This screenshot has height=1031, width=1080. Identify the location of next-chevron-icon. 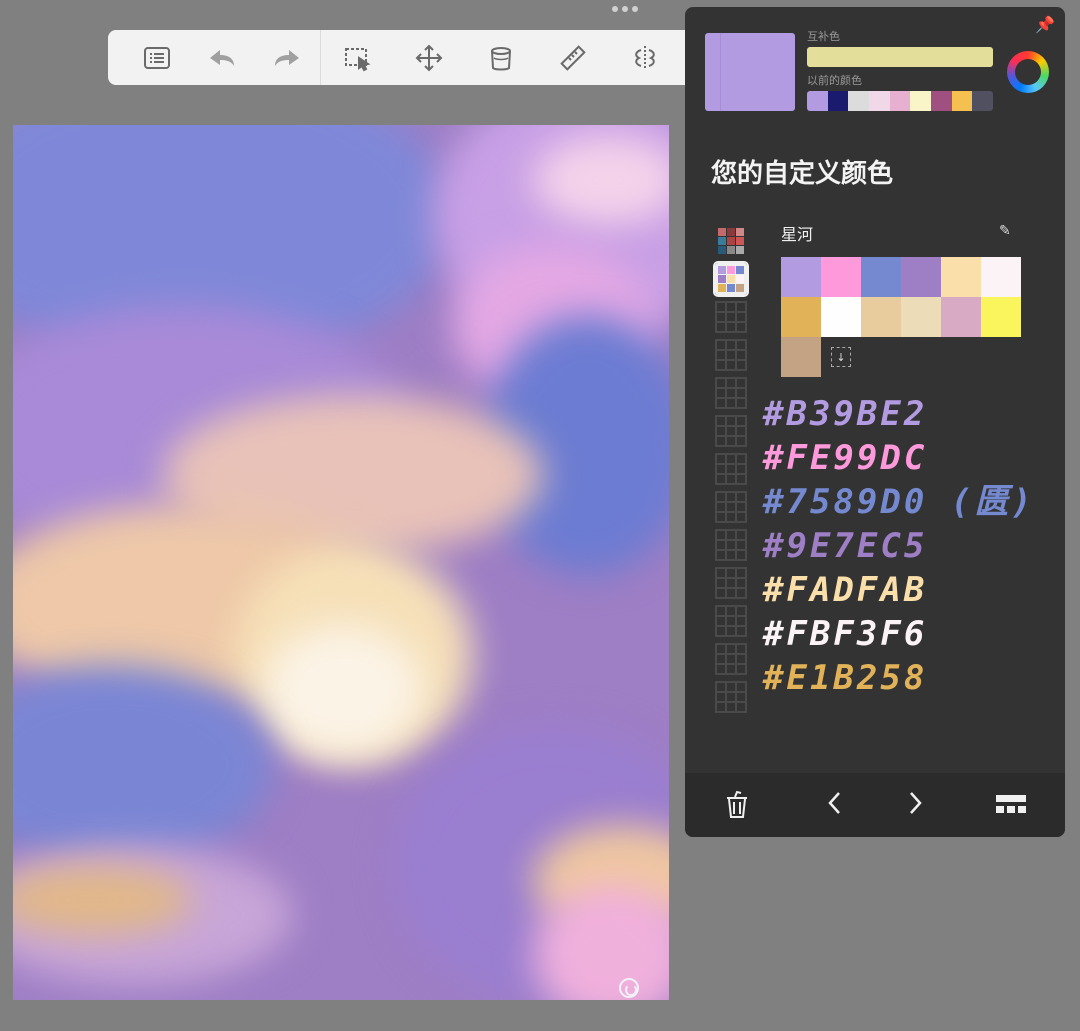
(915, 806).